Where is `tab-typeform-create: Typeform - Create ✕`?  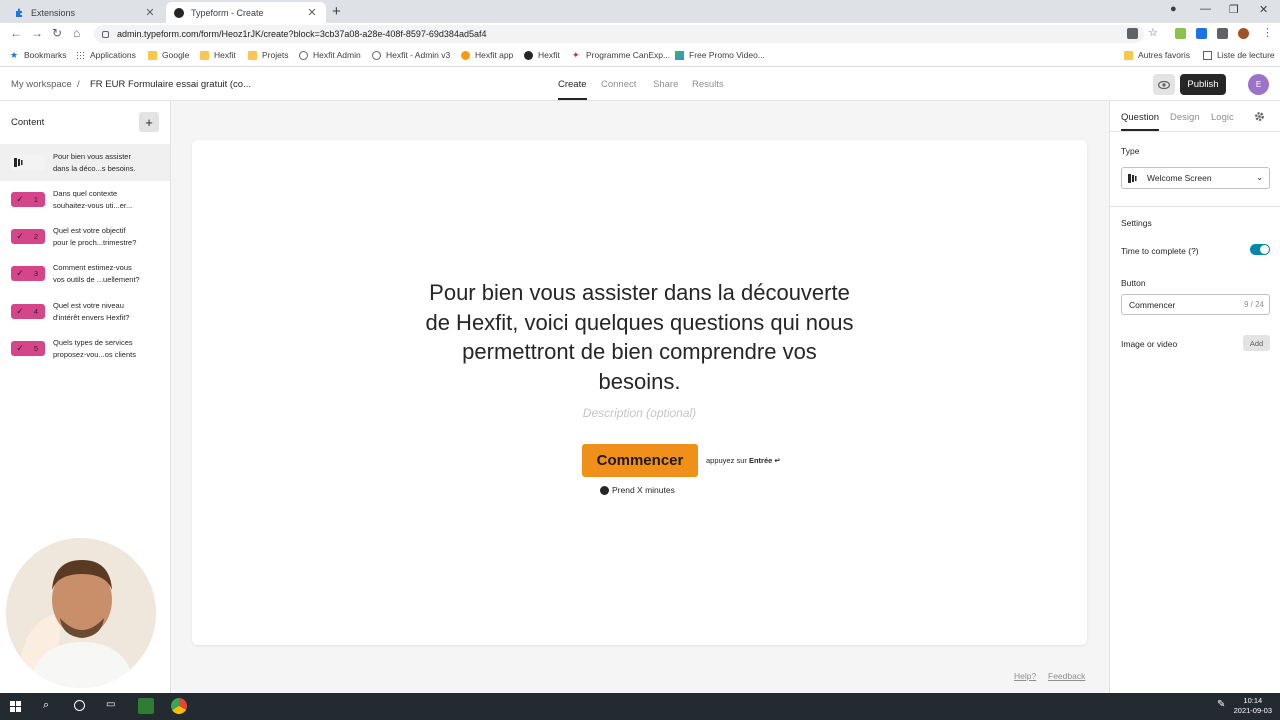
tab-typeform-create: Typeform - Create ✕ is located at coordinates (246, 12).